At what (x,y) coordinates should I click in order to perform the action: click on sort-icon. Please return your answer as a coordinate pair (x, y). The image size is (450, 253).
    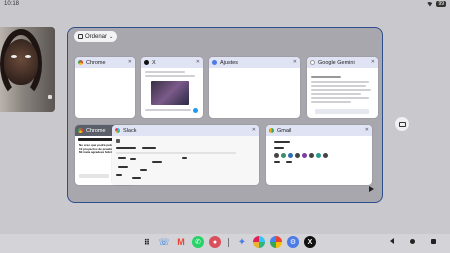
    Looking at the image, I should click on (80, 36).